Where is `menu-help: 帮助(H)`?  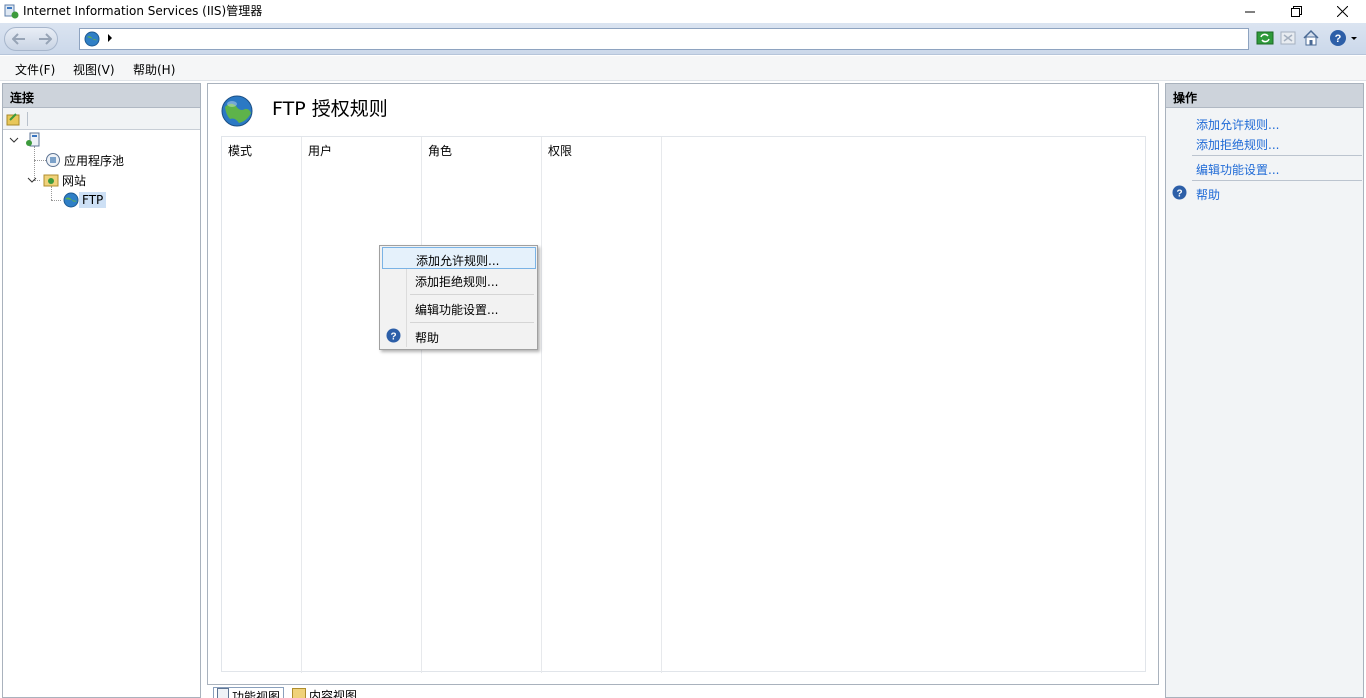 menu-help: 帮助(H) is located at coordinates (154, 69).